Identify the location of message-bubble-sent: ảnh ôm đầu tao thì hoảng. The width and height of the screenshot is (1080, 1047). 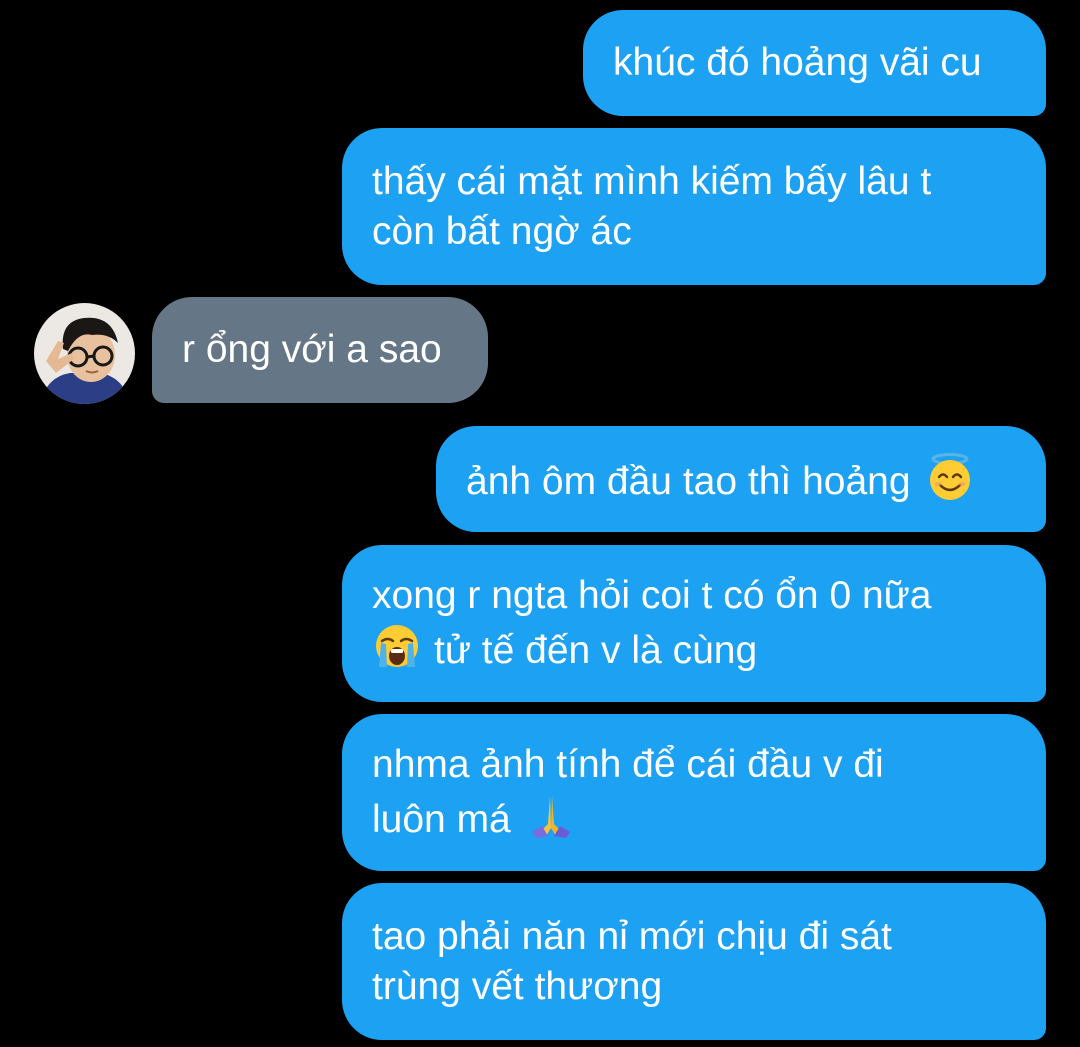
(741, 479).